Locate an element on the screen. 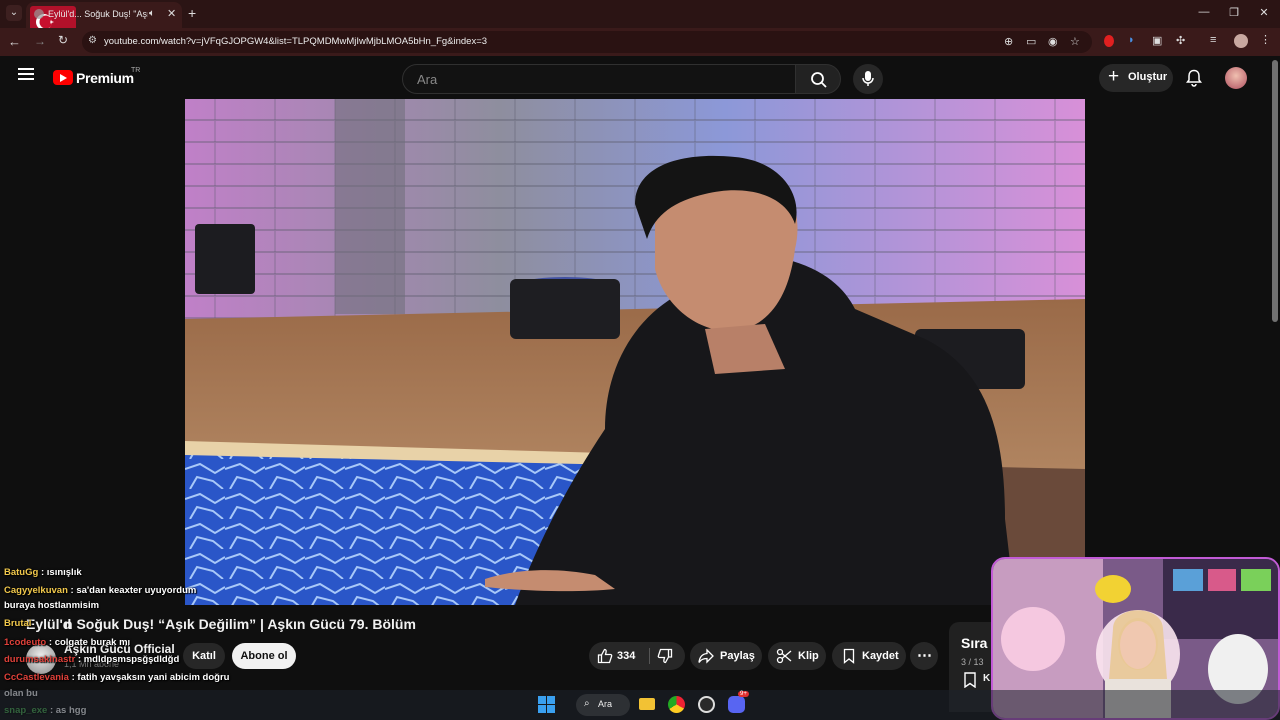  divider is located at coordinates (649, 656).